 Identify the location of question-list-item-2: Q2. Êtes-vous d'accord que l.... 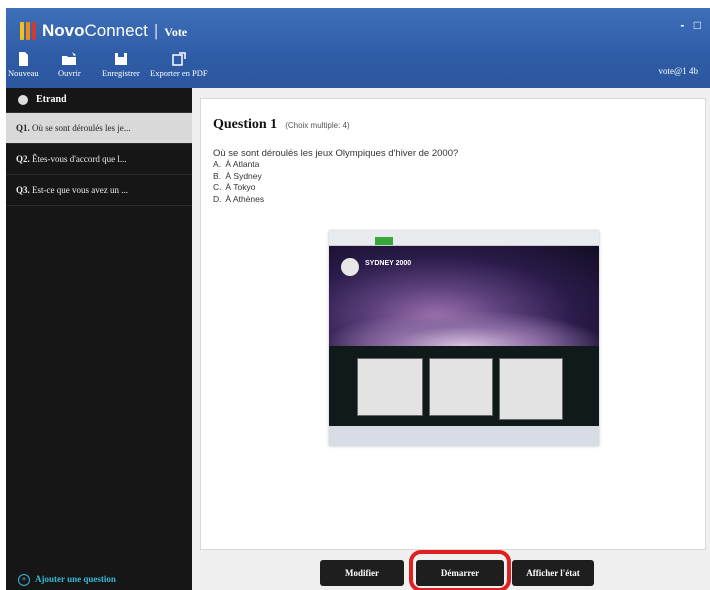
(99, 159).